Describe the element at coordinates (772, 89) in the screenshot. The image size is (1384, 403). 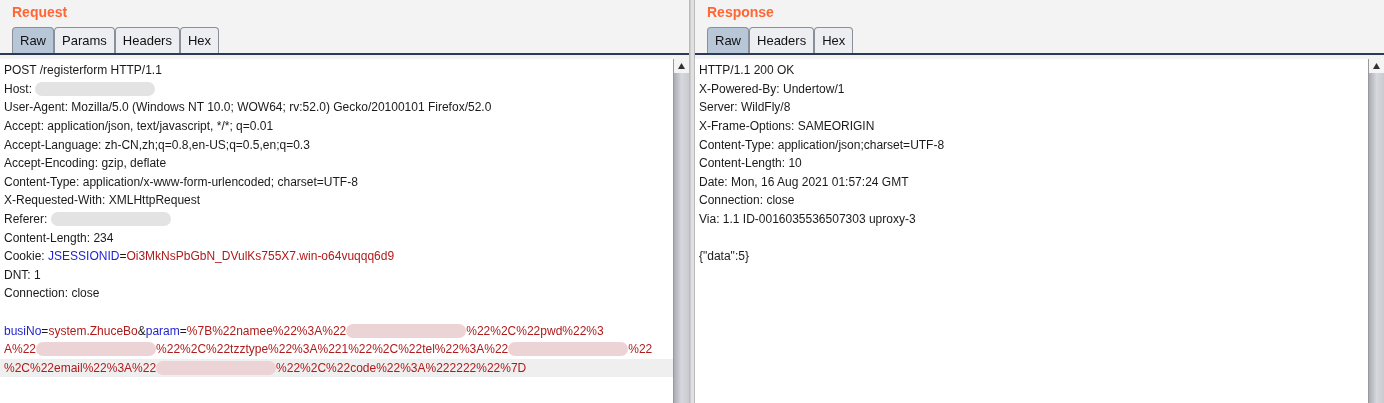
I see `code-text: X-Powered-By: Undertow/1` at that location.